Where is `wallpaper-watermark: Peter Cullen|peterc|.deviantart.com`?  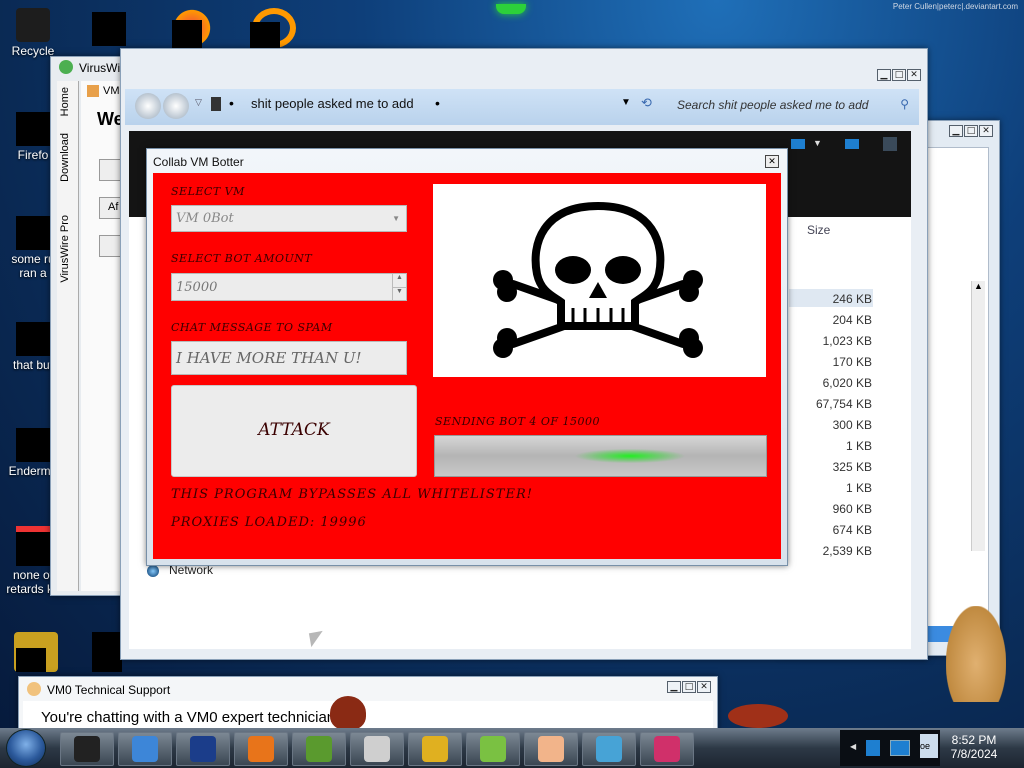 wallpaper-watermark: Peter Cullen|peterc|.deviantart.com is located at coordinates (955, 6).